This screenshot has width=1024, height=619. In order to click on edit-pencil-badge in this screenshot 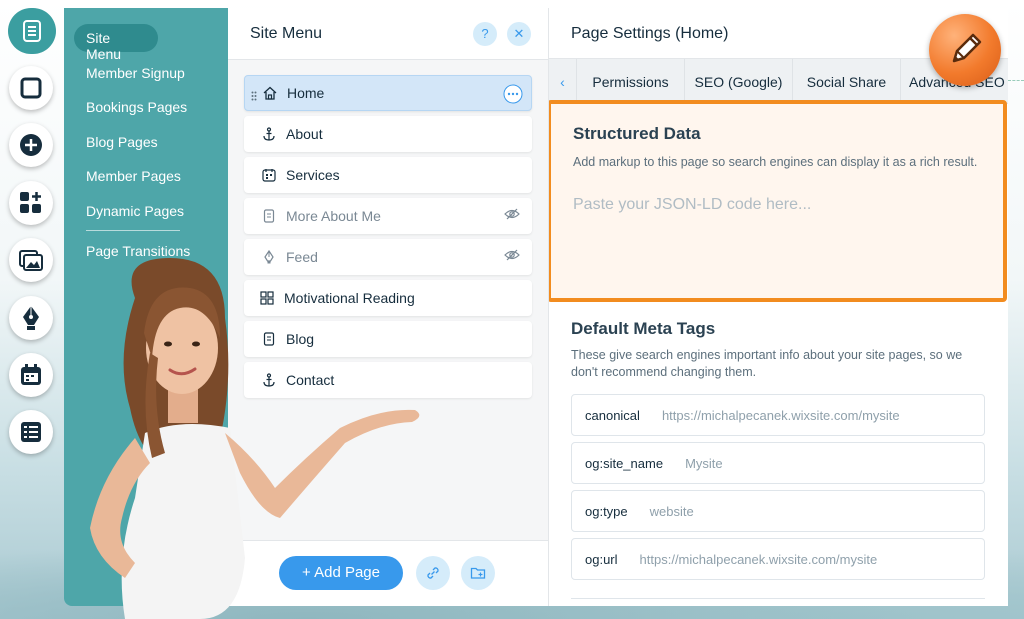, I will do `click(965, 50)`.